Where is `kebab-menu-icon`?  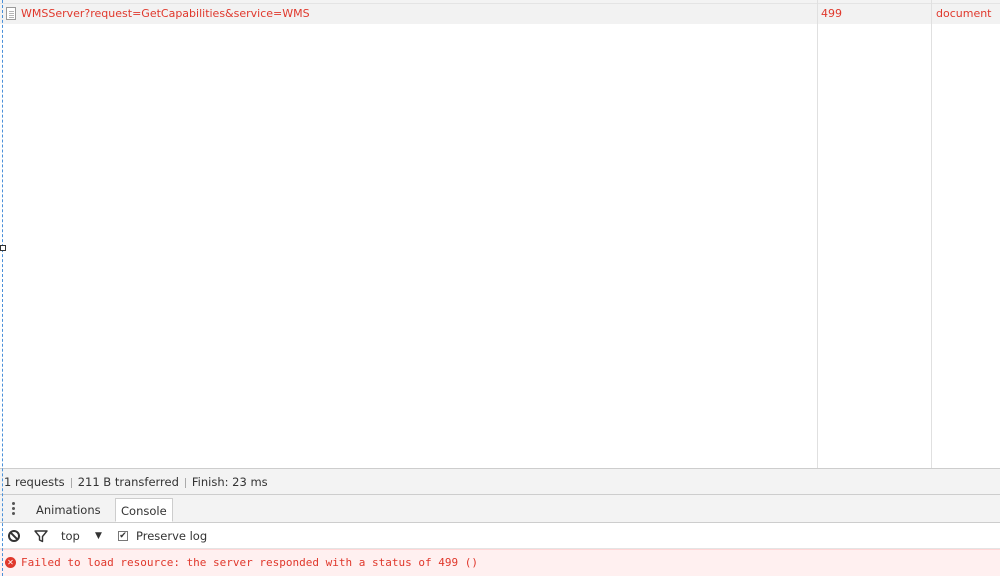
kebab-menu-icon is located at coordinates (13, 509).